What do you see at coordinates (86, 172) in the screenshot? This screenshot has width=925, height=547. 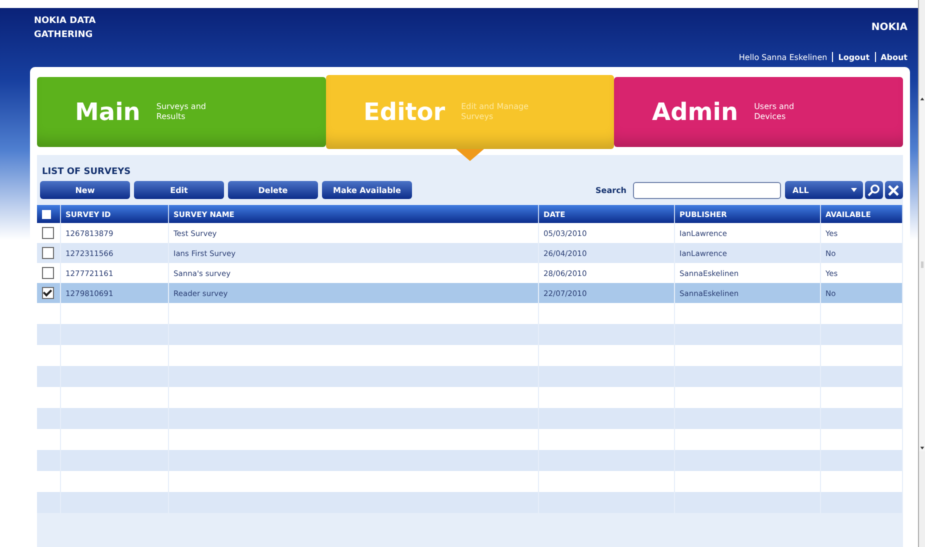 I see `list-title: LIST OF SURVEYS` at bounding box center [86, 172].